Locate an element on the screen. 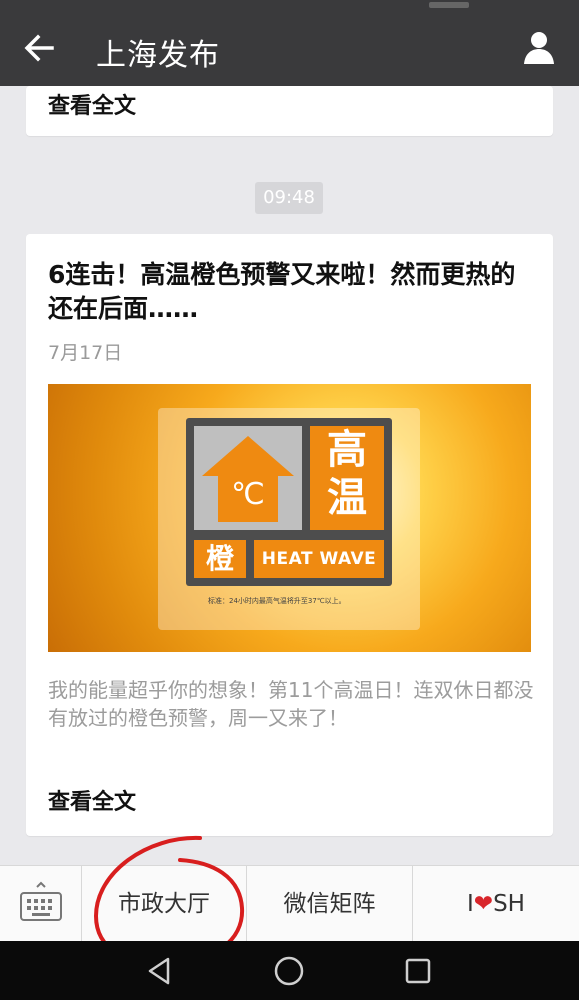 The height and width of the screenshot is (1000, 579). menu-item-suffix: SH is located at coordinates (509, 904).